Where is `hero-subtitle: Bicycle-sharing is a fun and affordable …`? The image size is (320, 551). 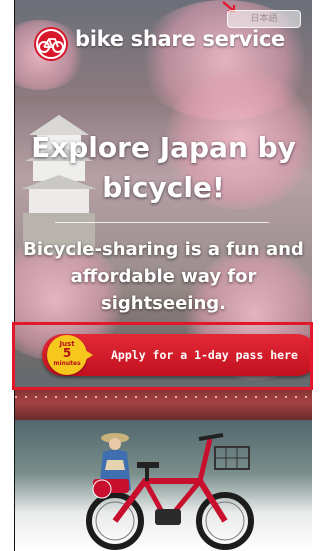 hero-subtitle: Bicycle-sharing is a fun and affordable … is located at coordinates (163, 276).